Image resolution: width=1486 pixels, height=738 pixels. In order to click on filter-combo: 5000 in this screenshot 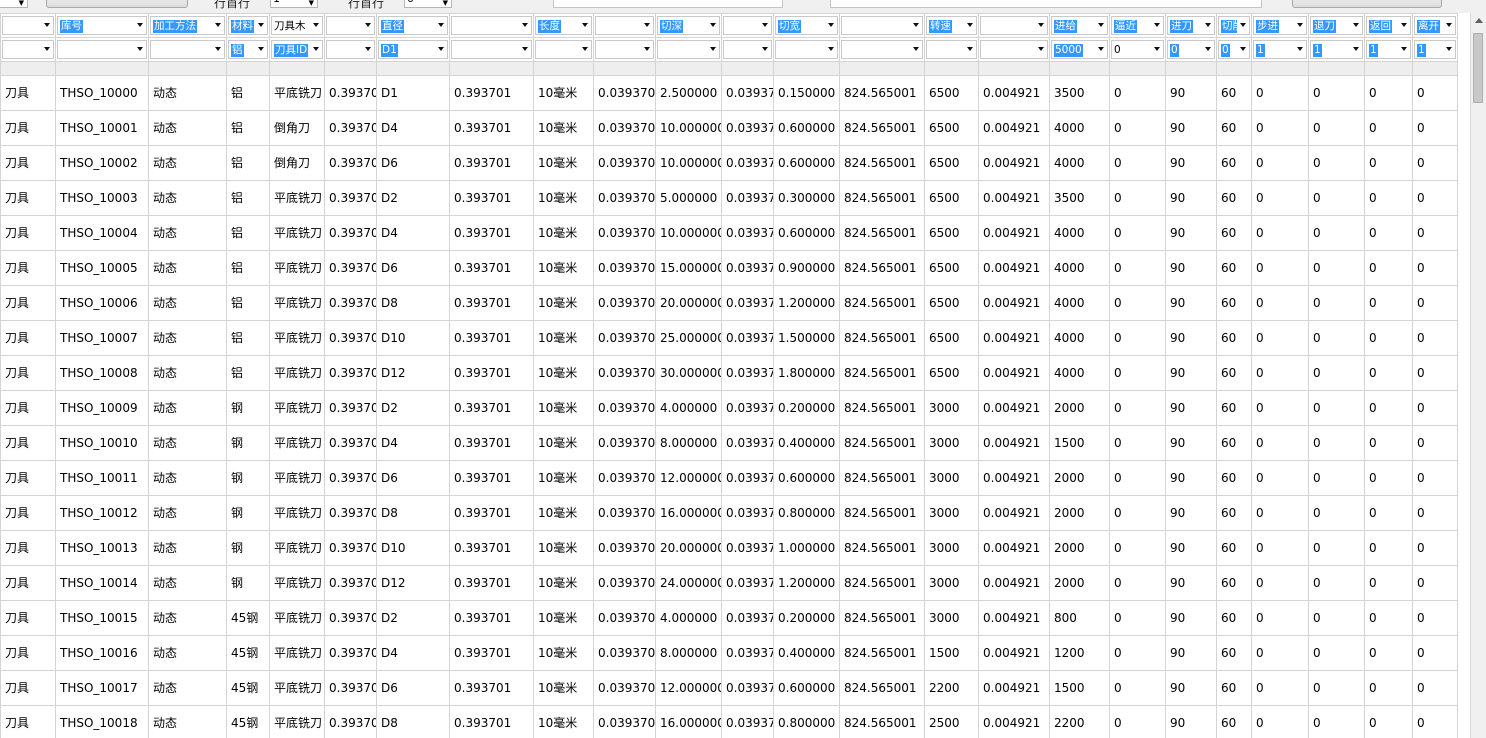, I will do `click(1079, 49)`.